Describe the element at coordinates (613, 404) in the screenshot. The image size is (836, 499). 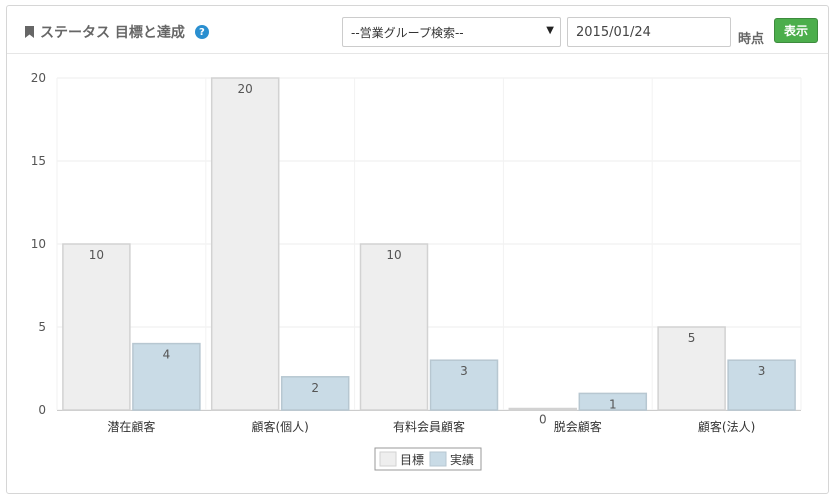
I see `data-label-actual: 1` at that location.